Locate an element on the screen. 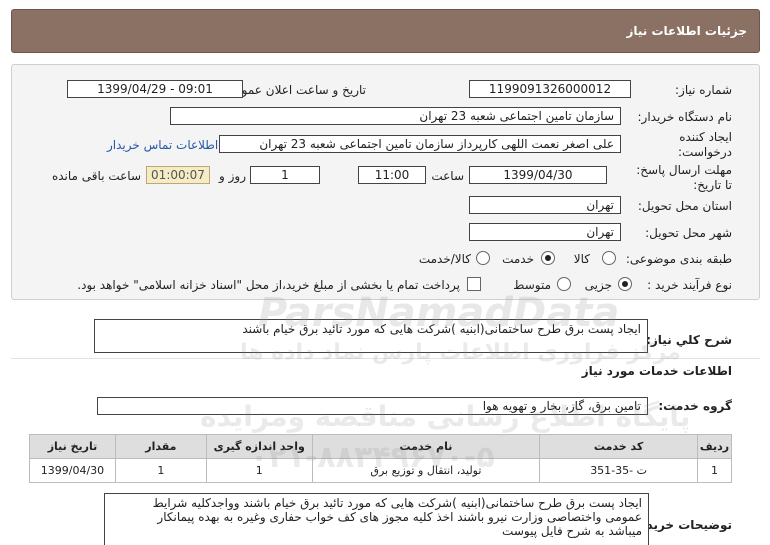 This screenshot has height=545, width=770. category-service-label: خدمت is located at coordinates (518, 259).